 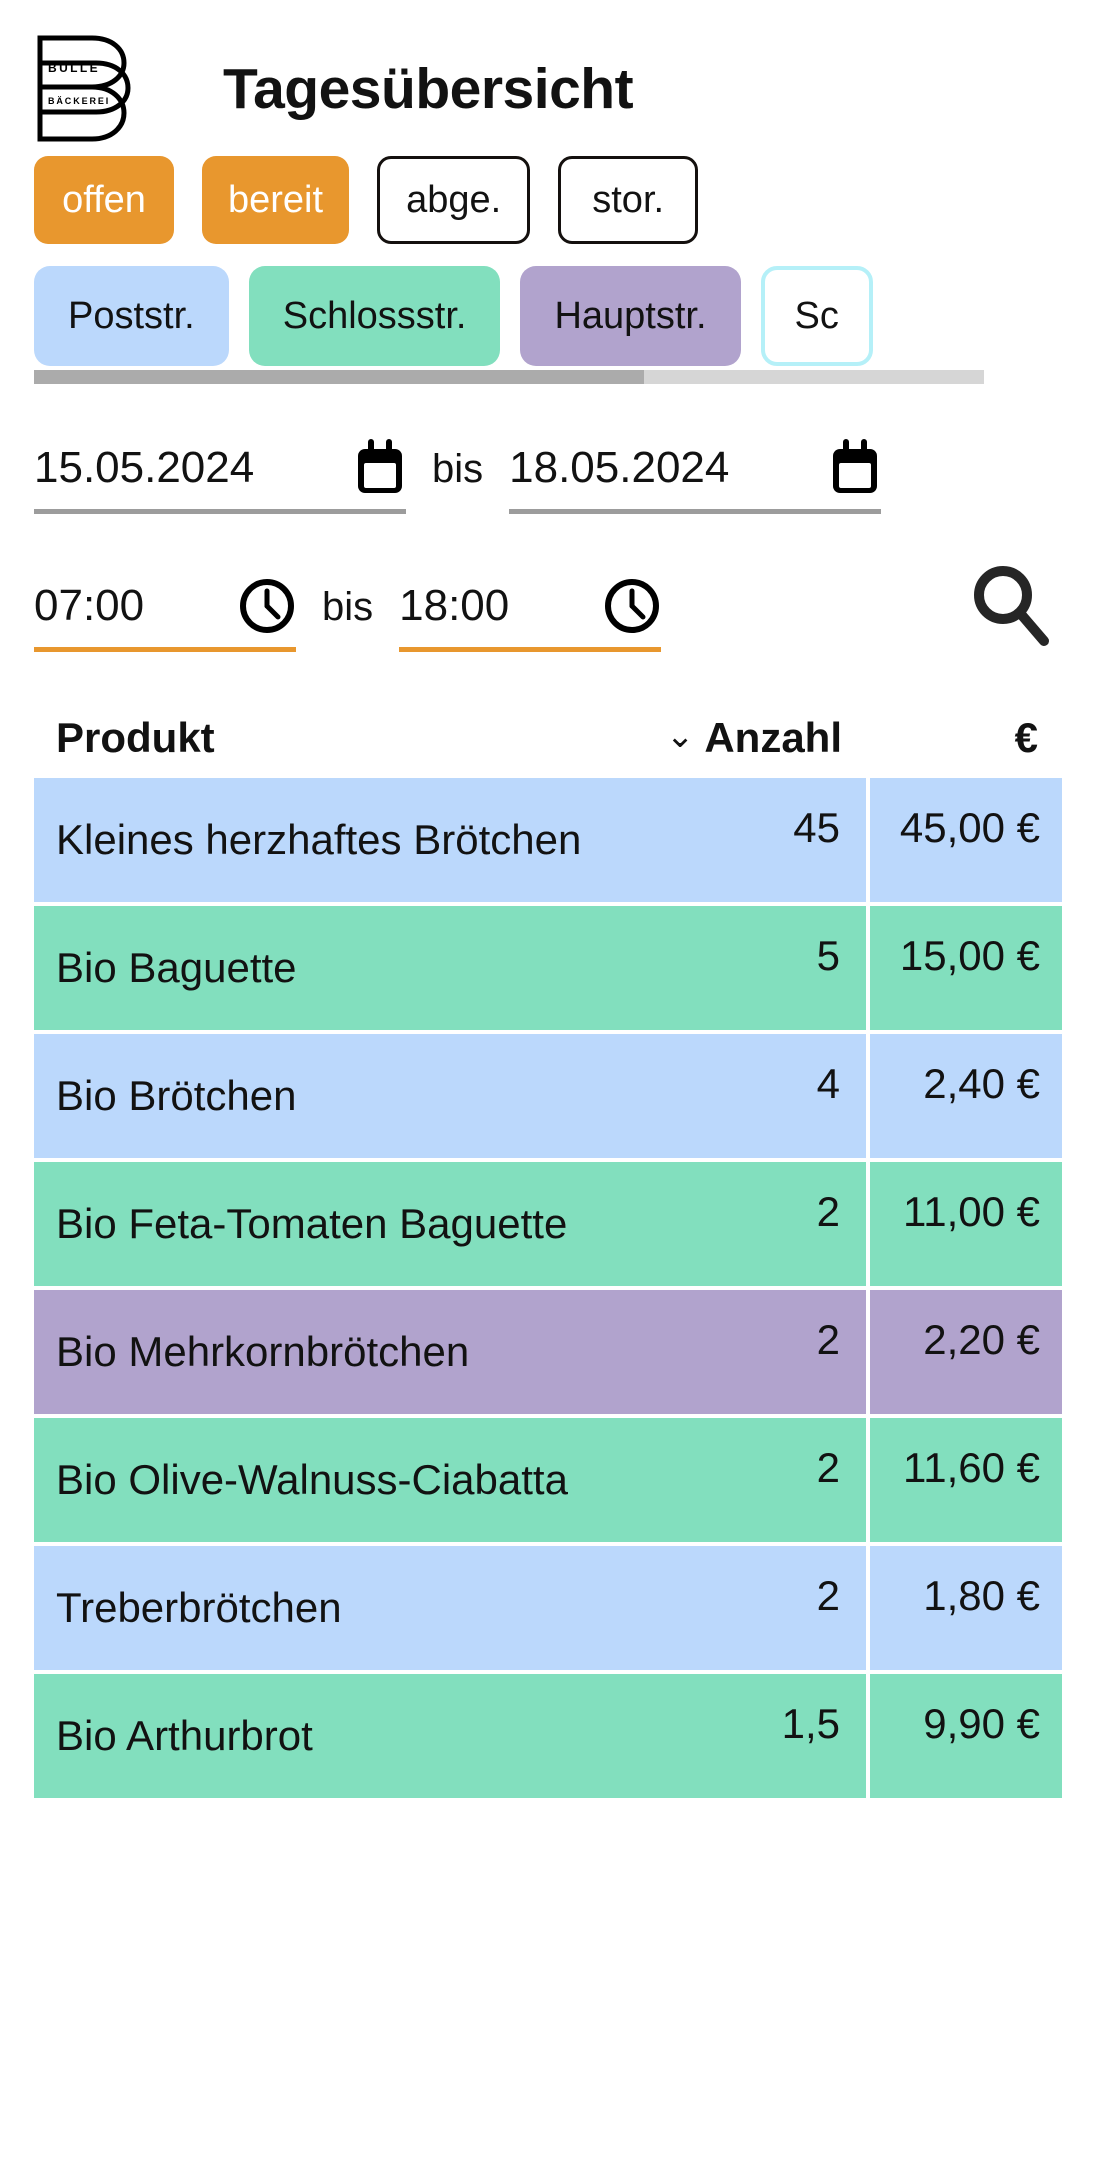 I want to click on cell-product: Bio Feta-Tomaten Baguette, so click(x=312, y=1224).